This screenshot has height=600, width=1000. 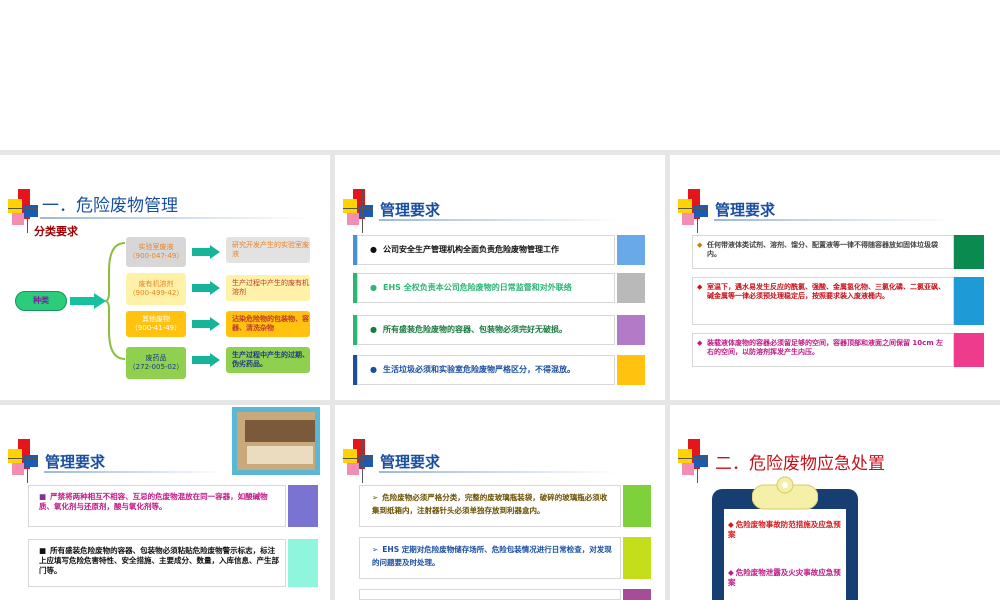 I want to click on list-item: ◆ 危险废物事故防范措施及应急预案, so click(x=784, y=530).